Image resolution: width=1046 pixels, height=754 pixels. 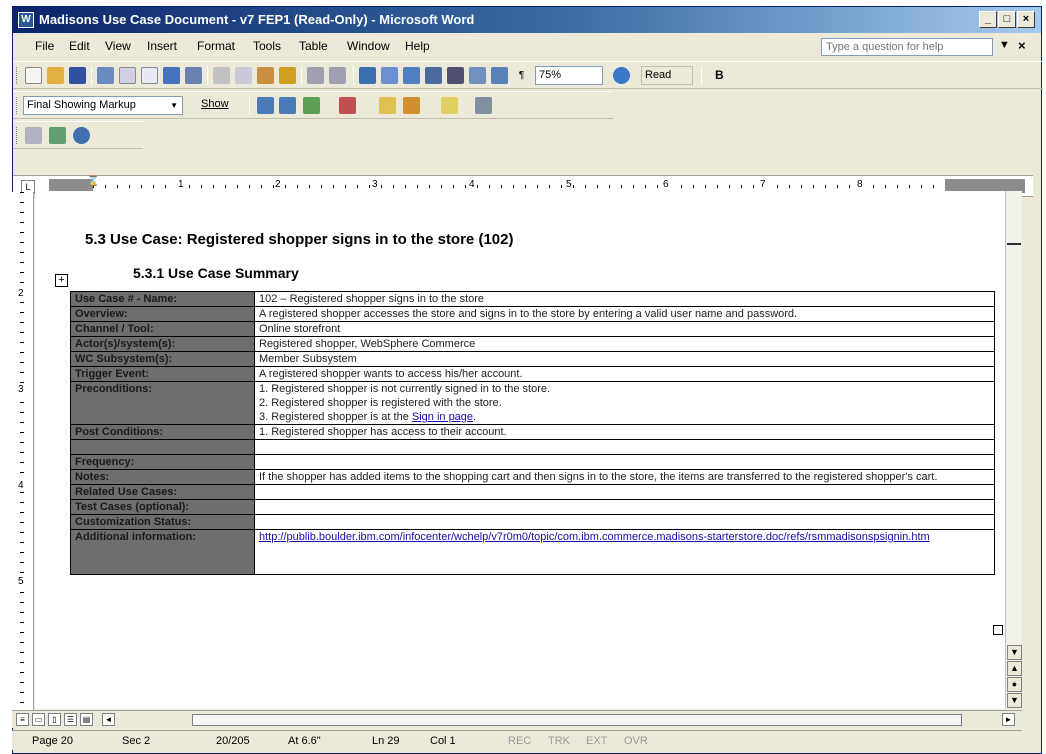 What do you see at coordinates (998, 630) in the screenshot?
I see `table-resize-handle` at bounding box center [998, 630].